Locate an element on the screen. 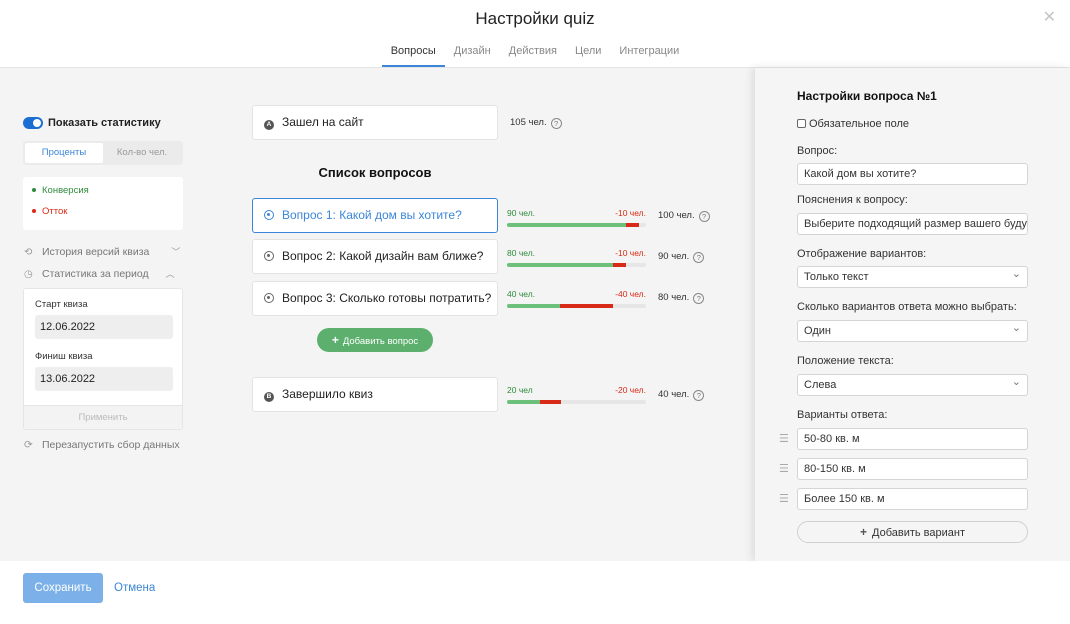 This screenshot has width=1070, height=624. history-link: ⟲ История версий квиза ﹀ is located at coordinates (102, 251).